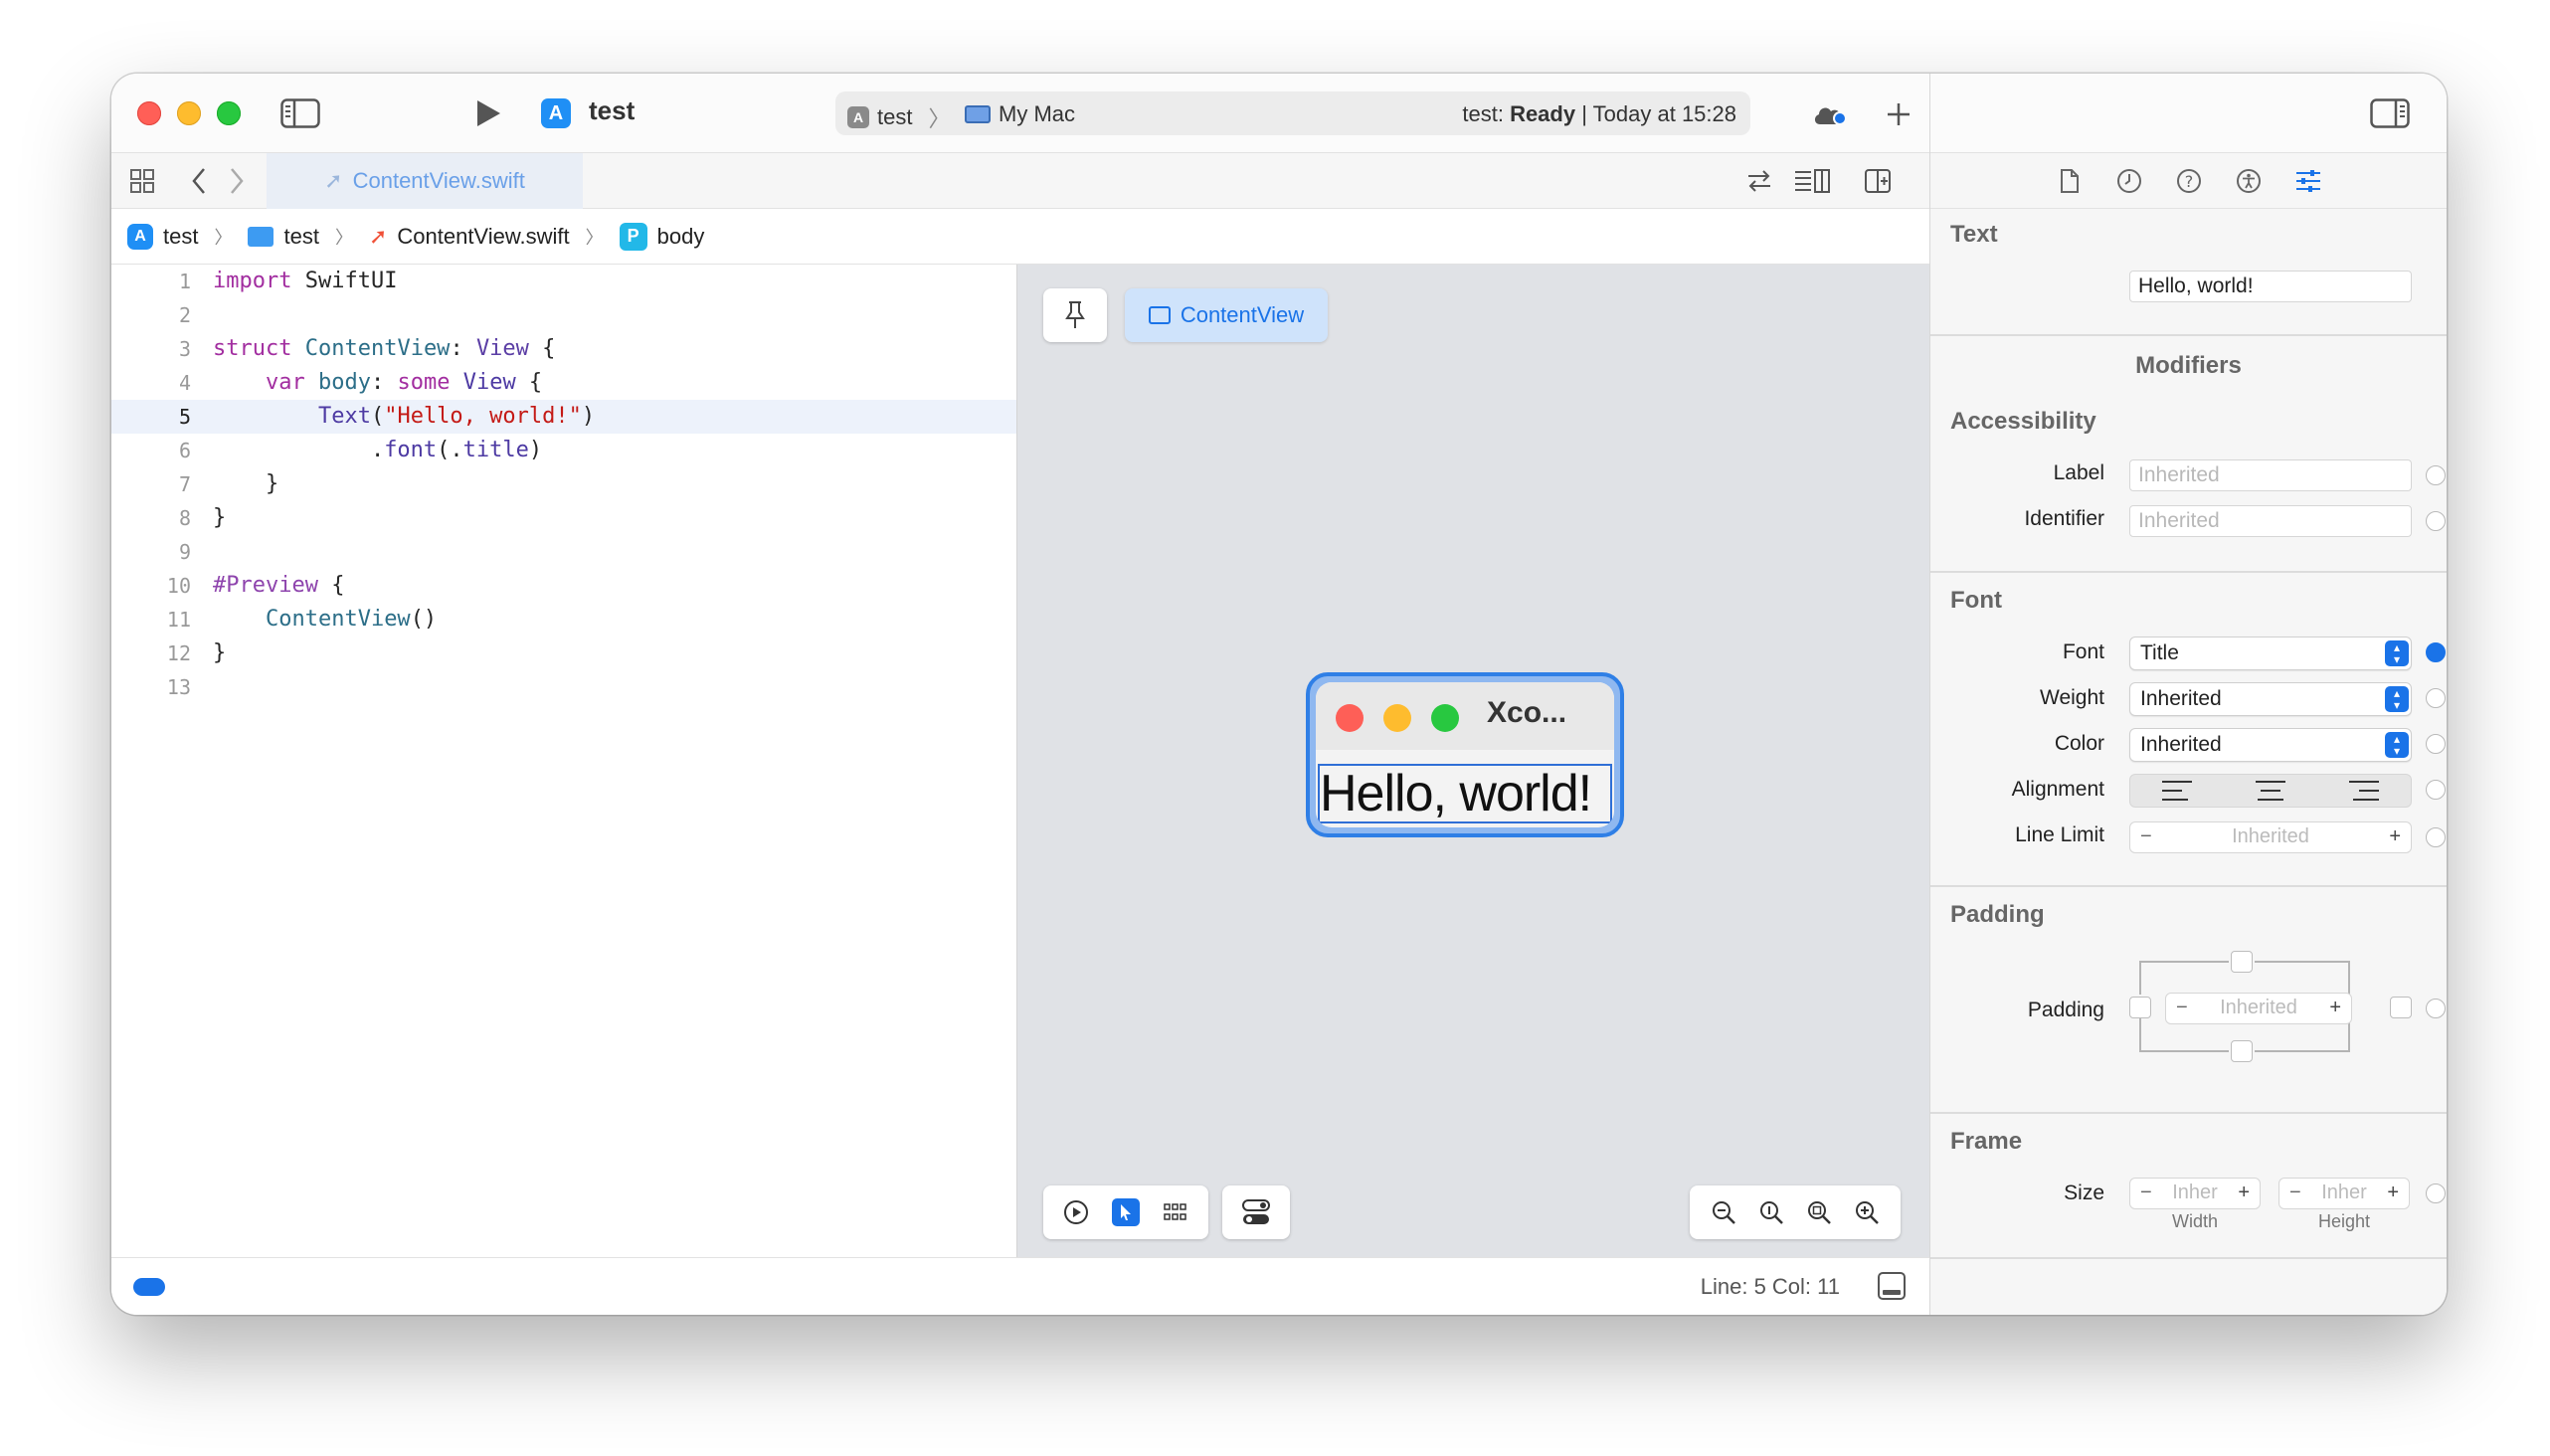  What do you see at coordinates (1892, 1286) in the screenshot?
I see `debug-area-toggle-icon` at bounding box center [1892, 1286].